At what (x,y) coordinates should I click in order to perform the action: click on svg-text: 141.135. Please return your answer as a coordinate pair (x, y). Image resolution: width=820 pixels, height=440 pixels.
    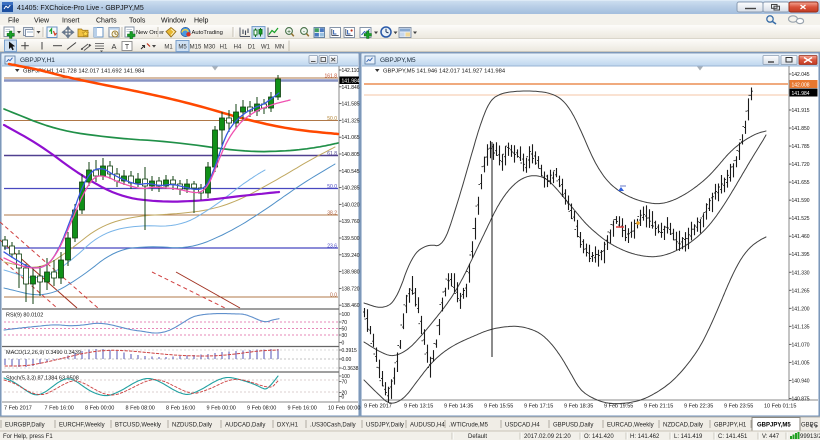
    Looking at the image, I should click on (801, 327).